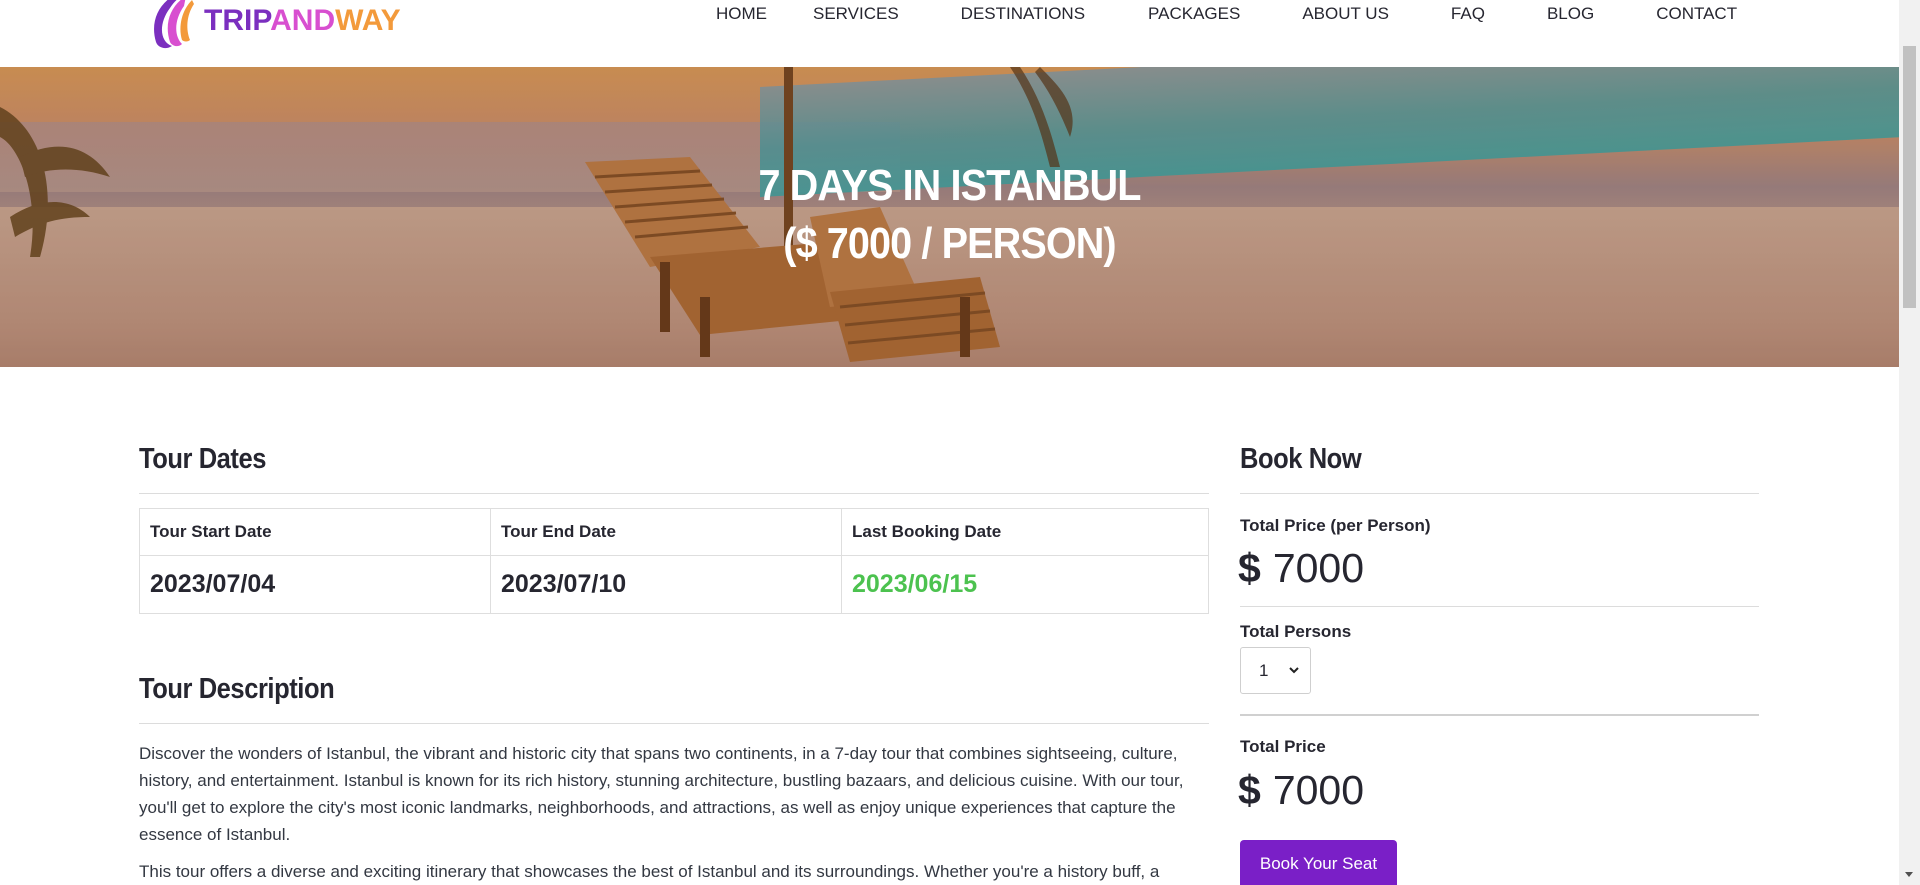 Image resolution: width=1920 pixels, height=885 pixels. I want to click on hero-title: 7 DAYS IN ISTANBUL ($ 7000 / PERSON), so click(949, 215).